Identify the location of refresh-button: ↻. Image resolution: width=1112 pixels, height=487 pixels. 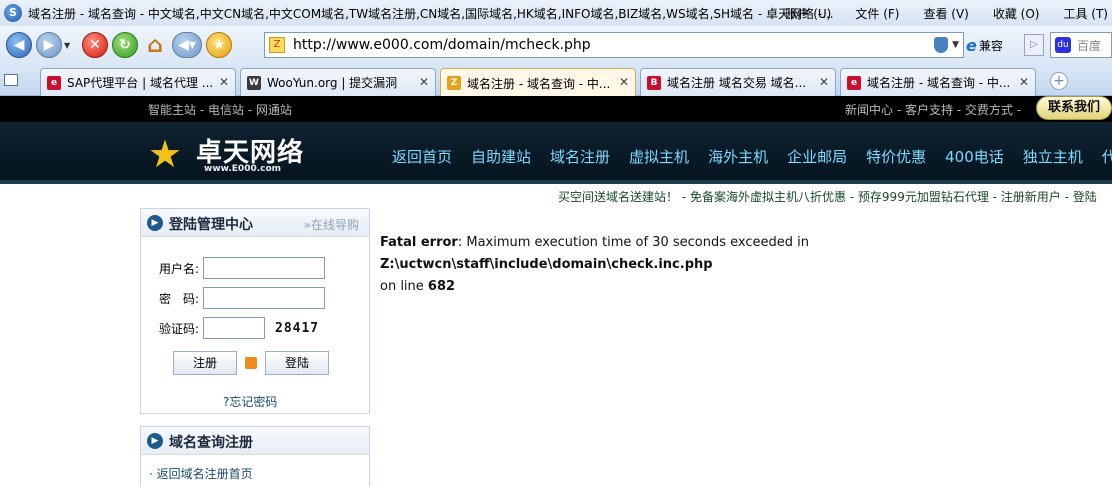
(125, 45).